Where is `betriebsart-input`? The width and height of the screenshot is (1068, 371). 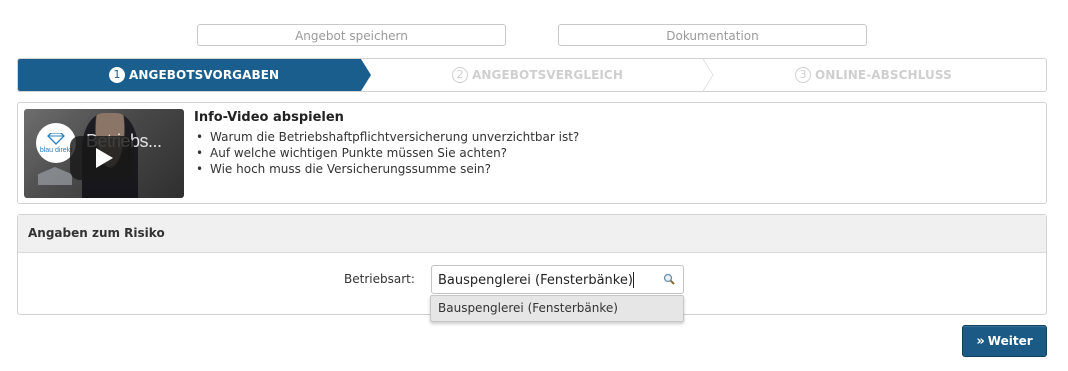 betriebsart-input is located at coordinates (543, 280).